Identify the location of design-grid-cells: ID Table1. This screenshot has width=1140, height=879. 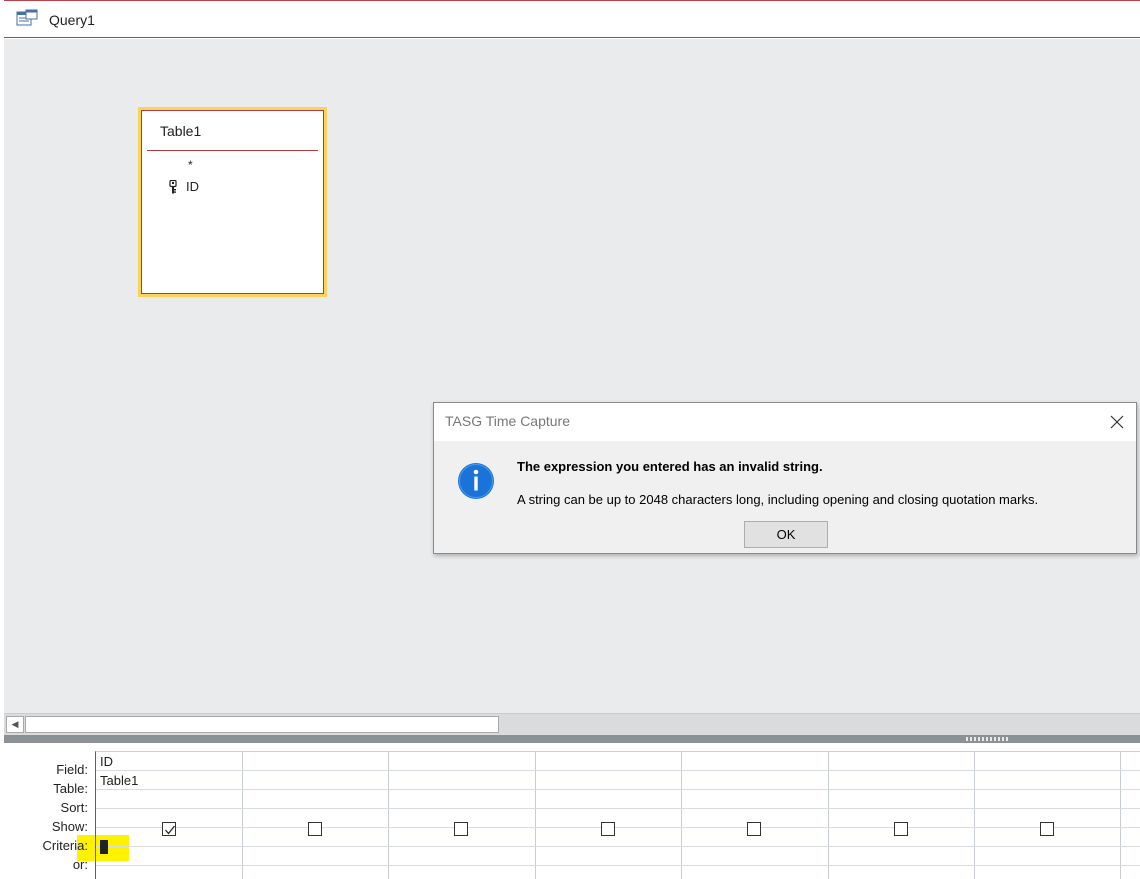
(617, 815).